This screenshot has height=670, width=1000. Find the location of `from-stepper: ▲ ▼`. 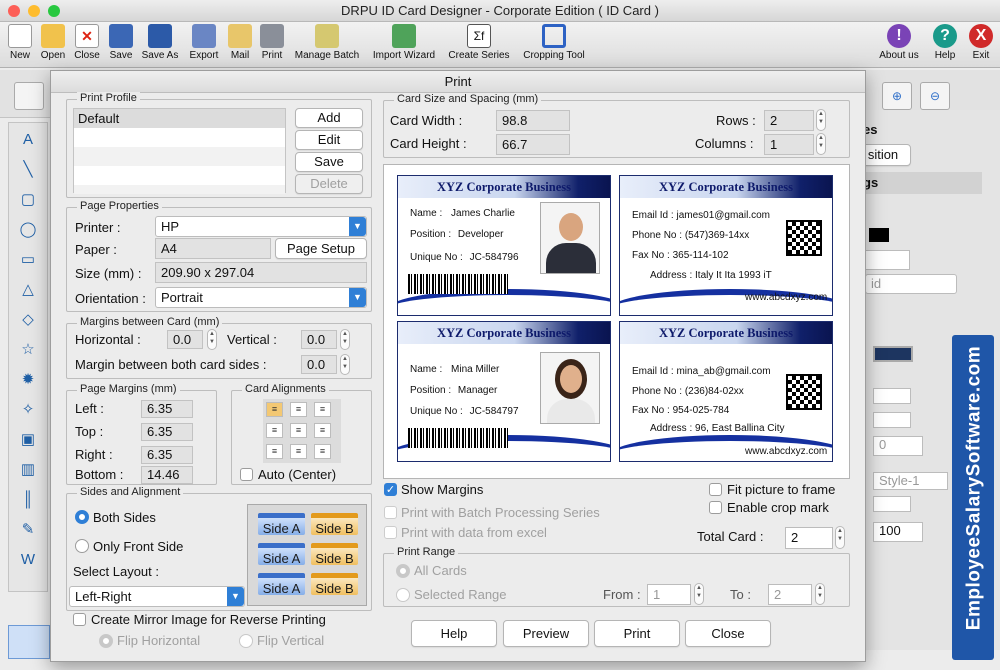

from-stepper: ▲ ▼ is located at coordinates (699, 594).